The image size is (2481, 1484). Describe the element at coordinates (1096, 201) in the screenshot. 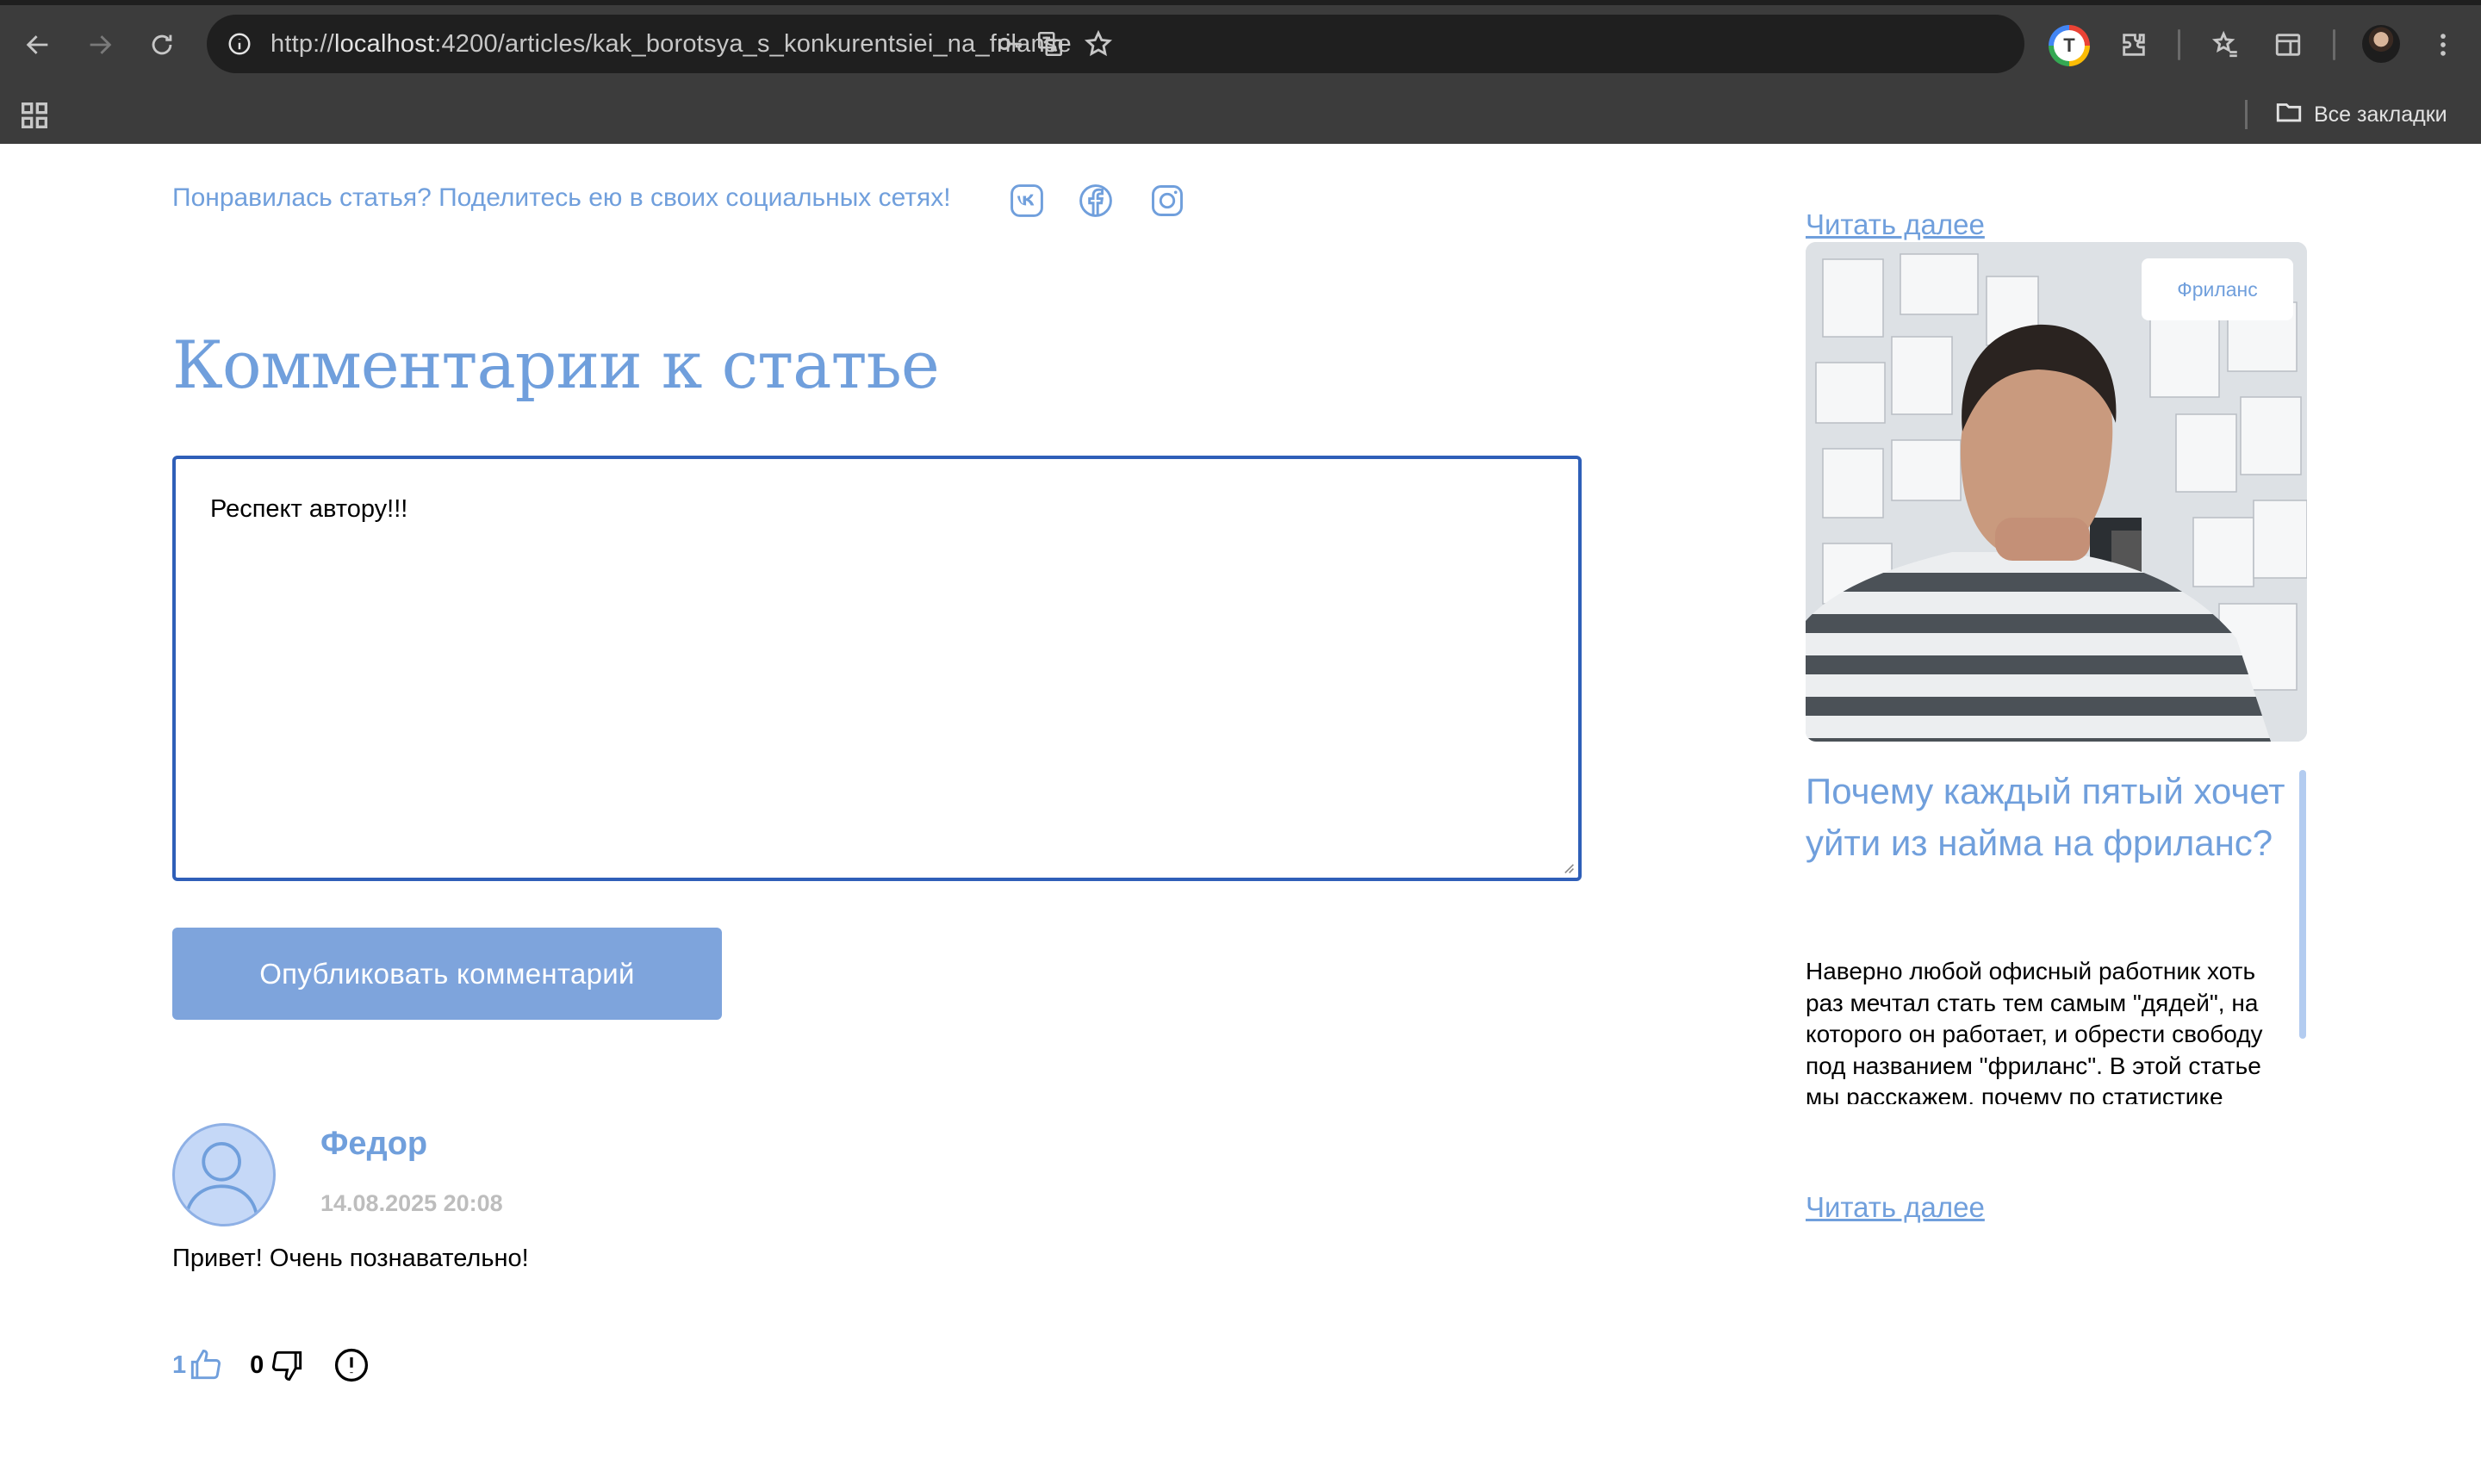

I see `facebook-icon` at that location.